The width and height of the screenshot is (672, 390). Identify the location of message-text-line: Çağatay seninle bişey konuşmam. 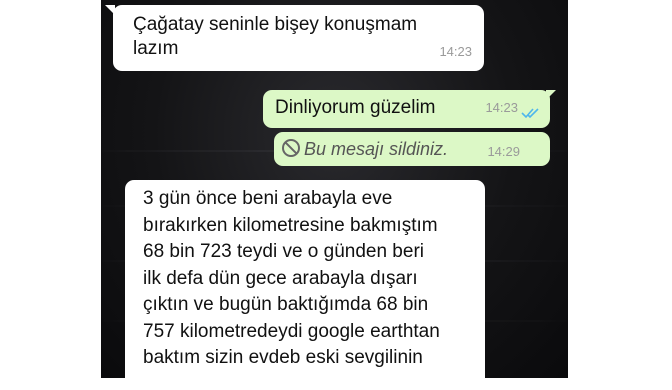
(275, 24).